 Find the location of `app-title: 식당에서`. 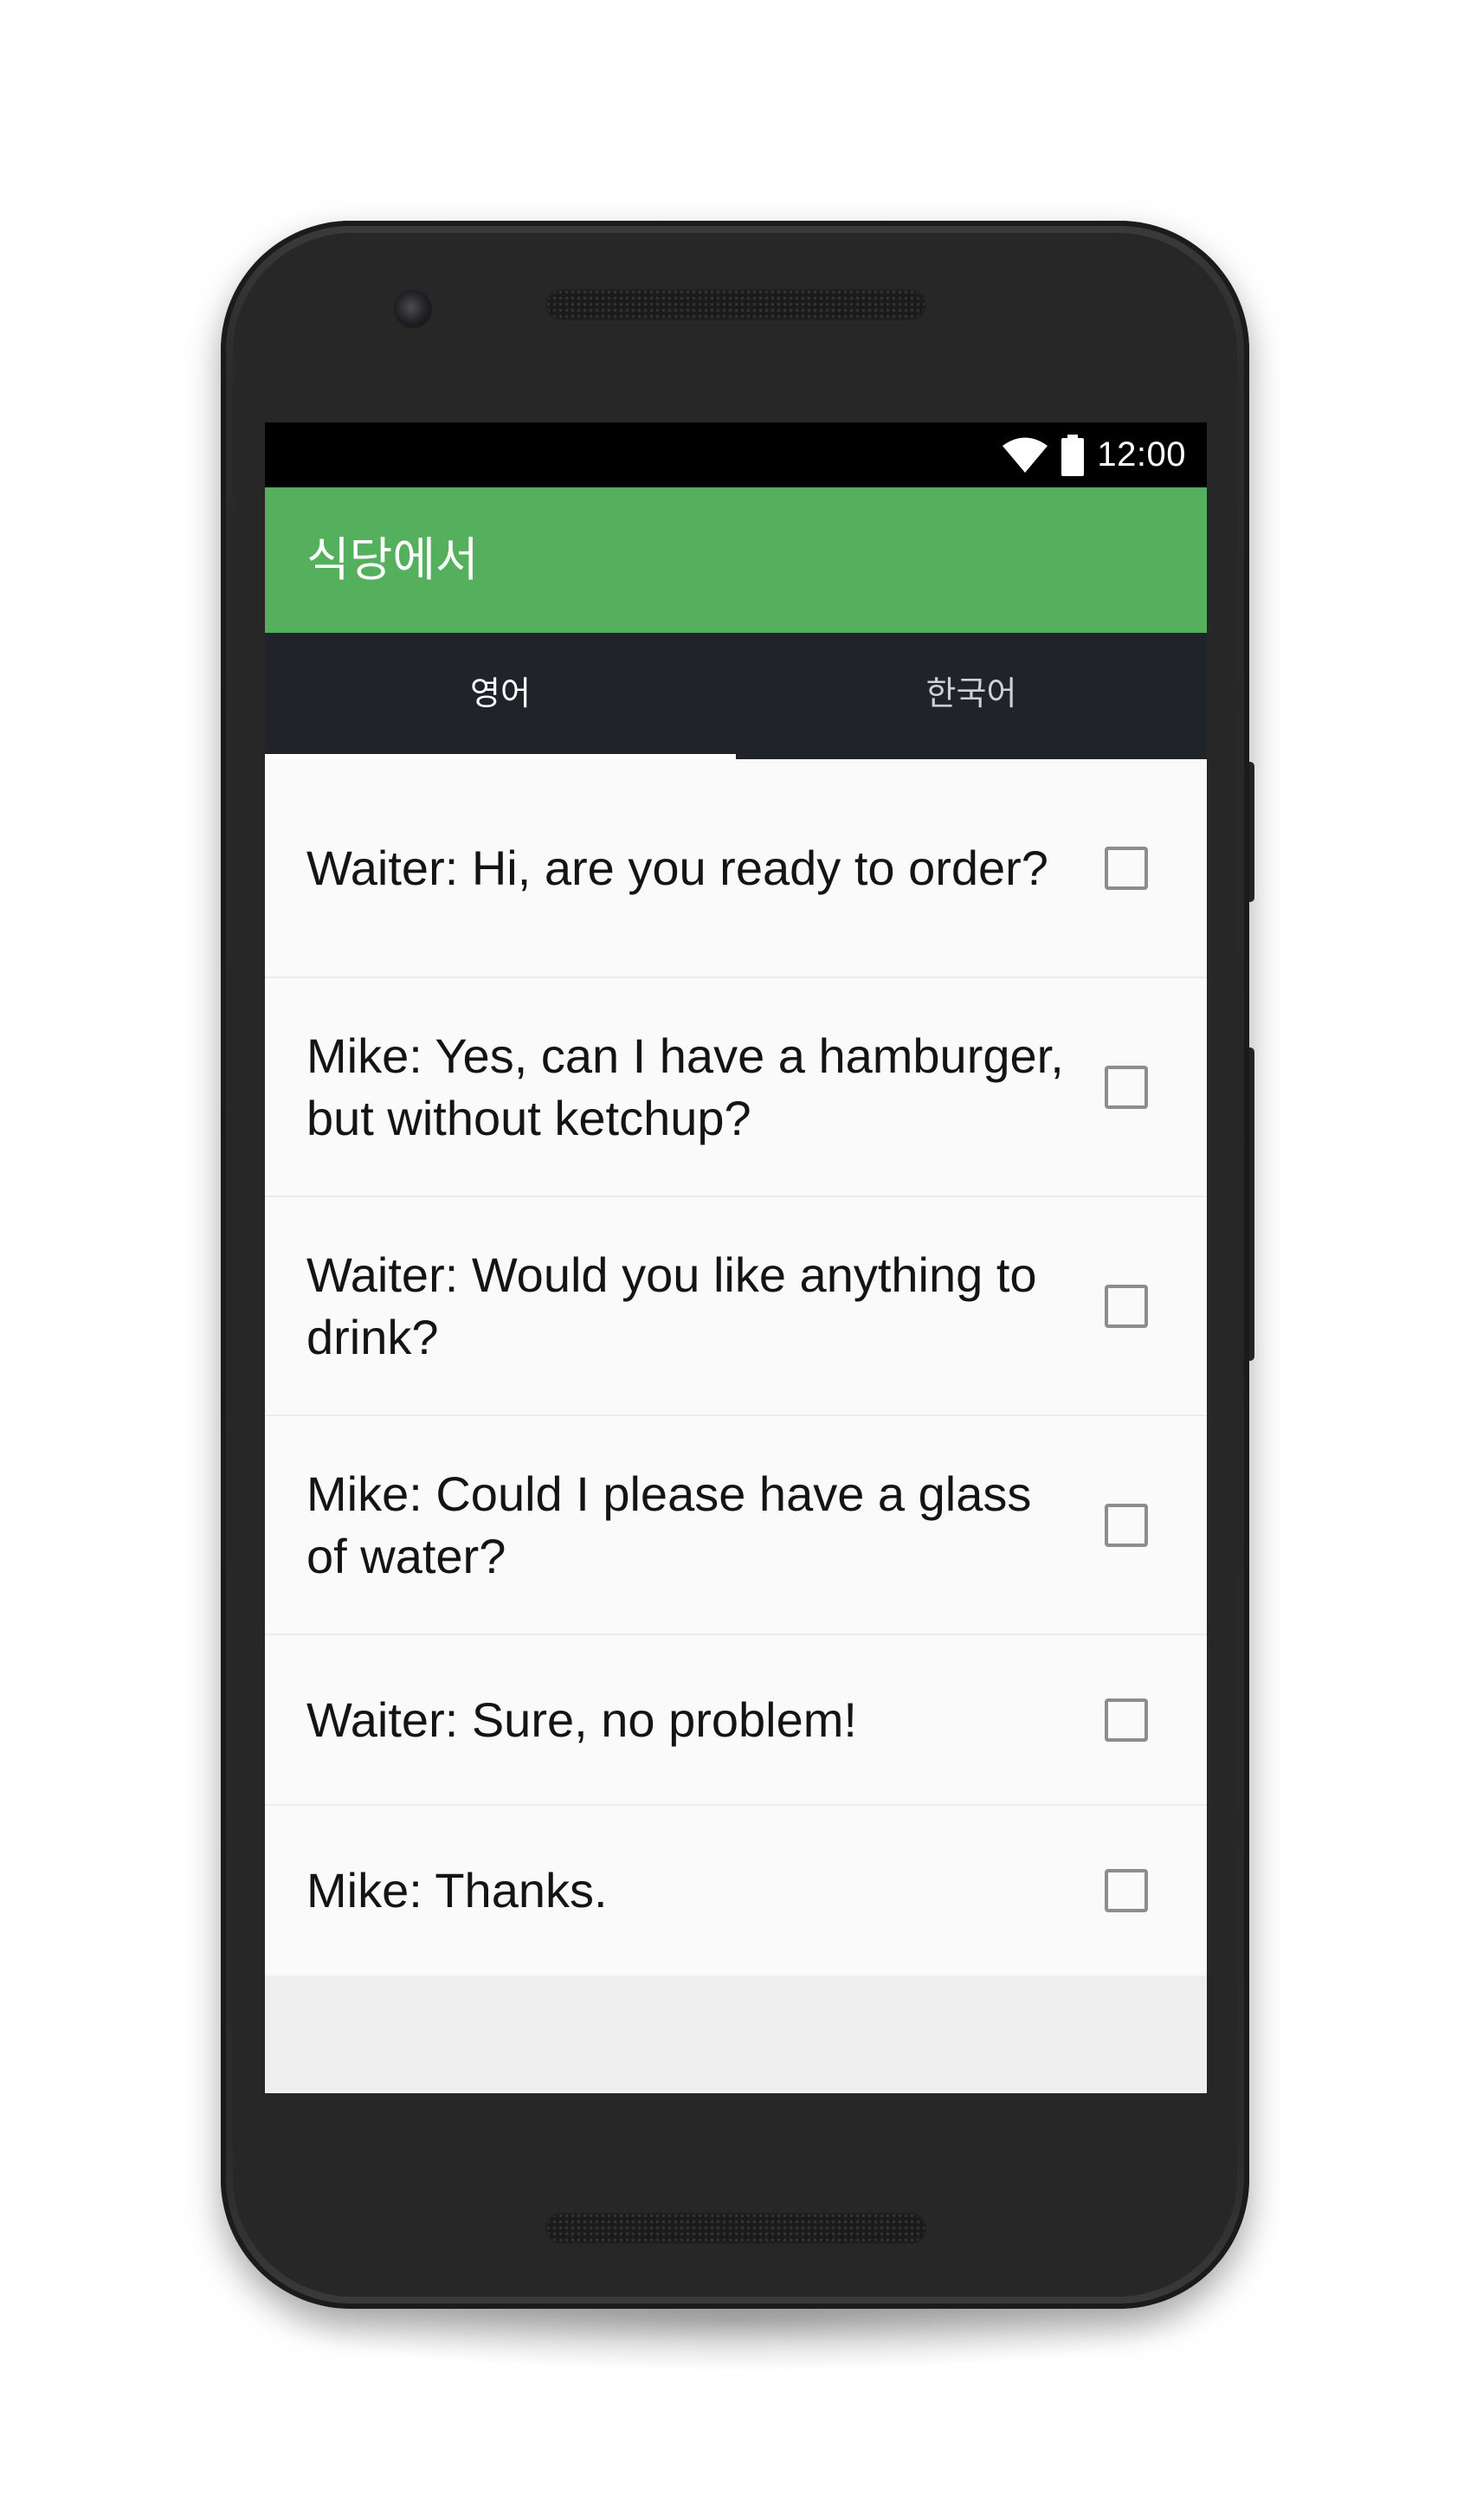

app-title: 식당에서 is located at coordinates (393, 559).